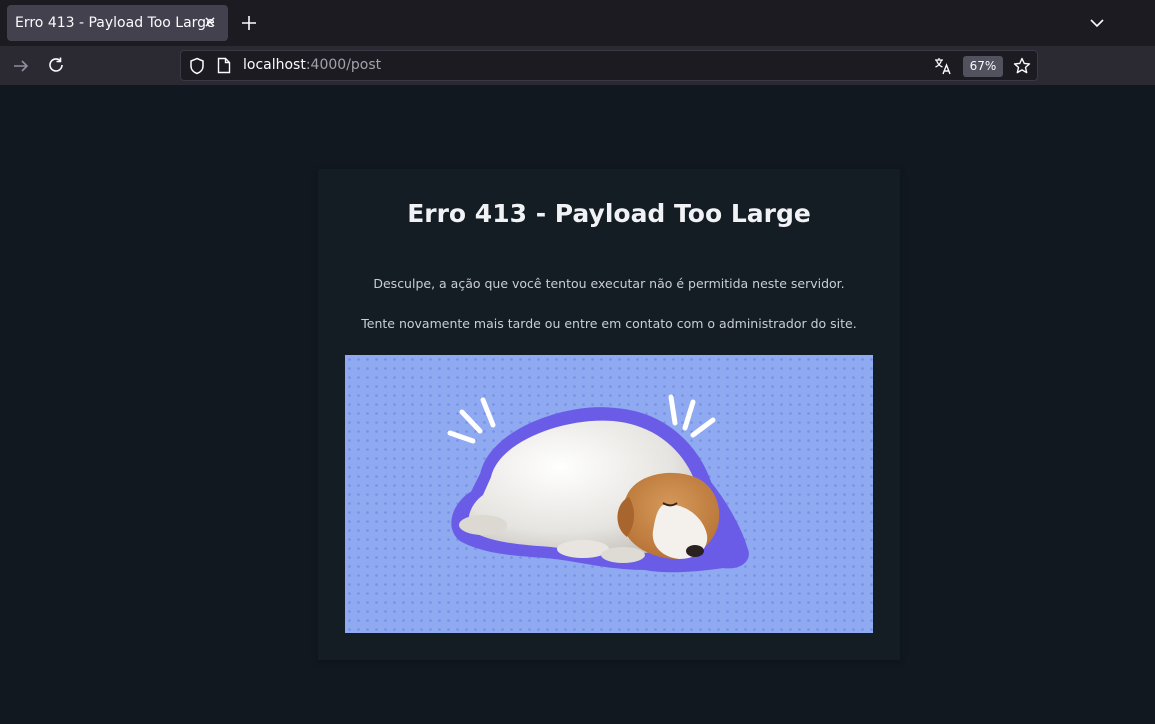 The height and width of the screenshot is (724, 1155). Describe the element at coordinates (943, 66) in the screenshot. I see `translate-icon` at that location.